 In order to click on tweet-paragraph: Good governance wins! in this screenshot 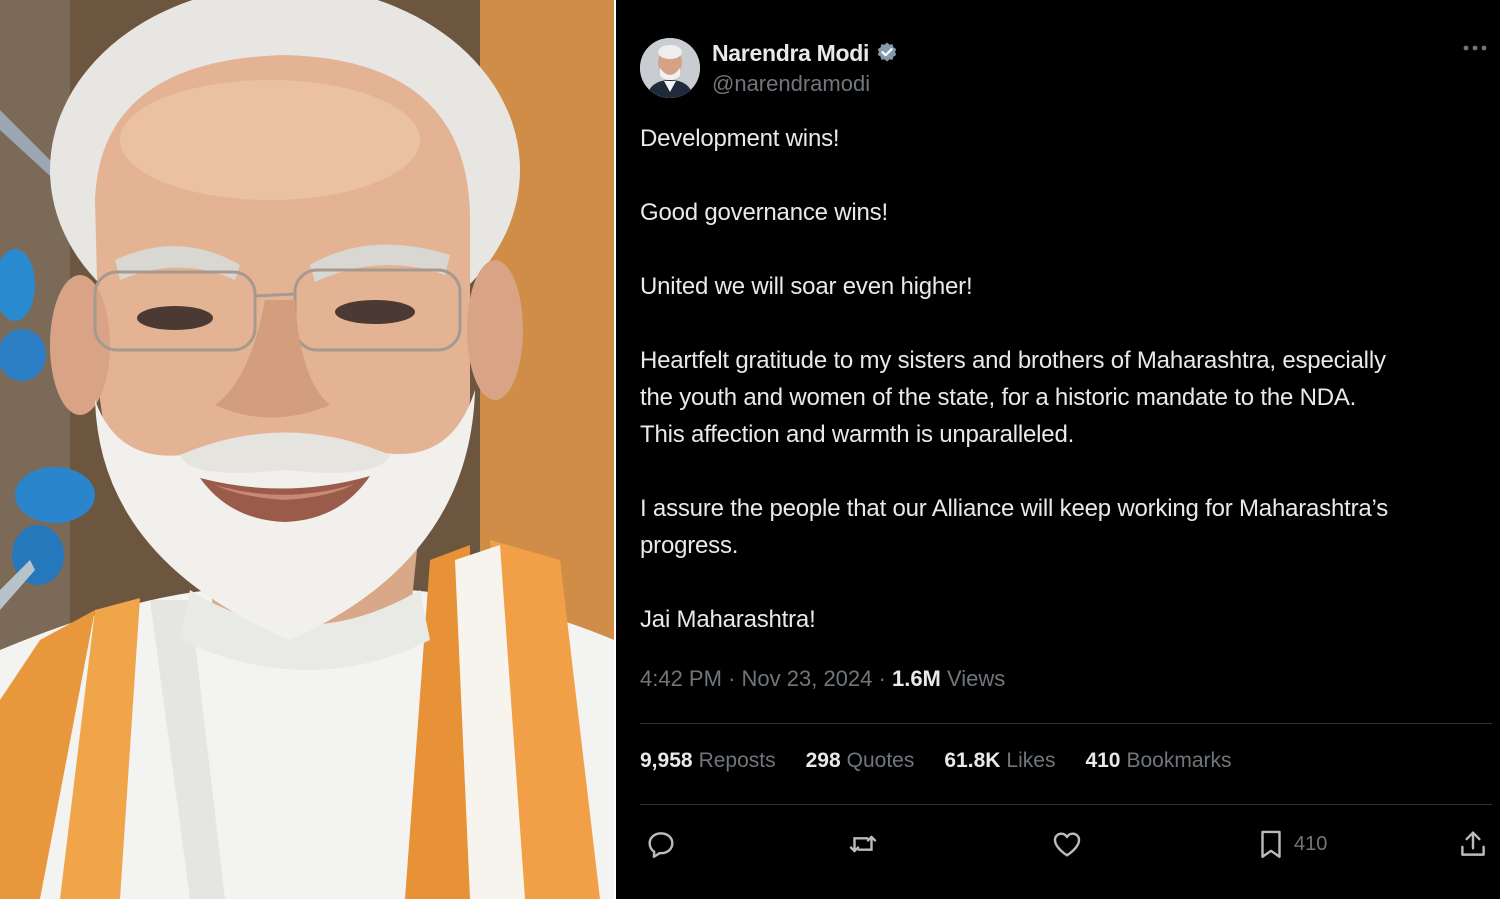, I will do `click(764, 212)`.